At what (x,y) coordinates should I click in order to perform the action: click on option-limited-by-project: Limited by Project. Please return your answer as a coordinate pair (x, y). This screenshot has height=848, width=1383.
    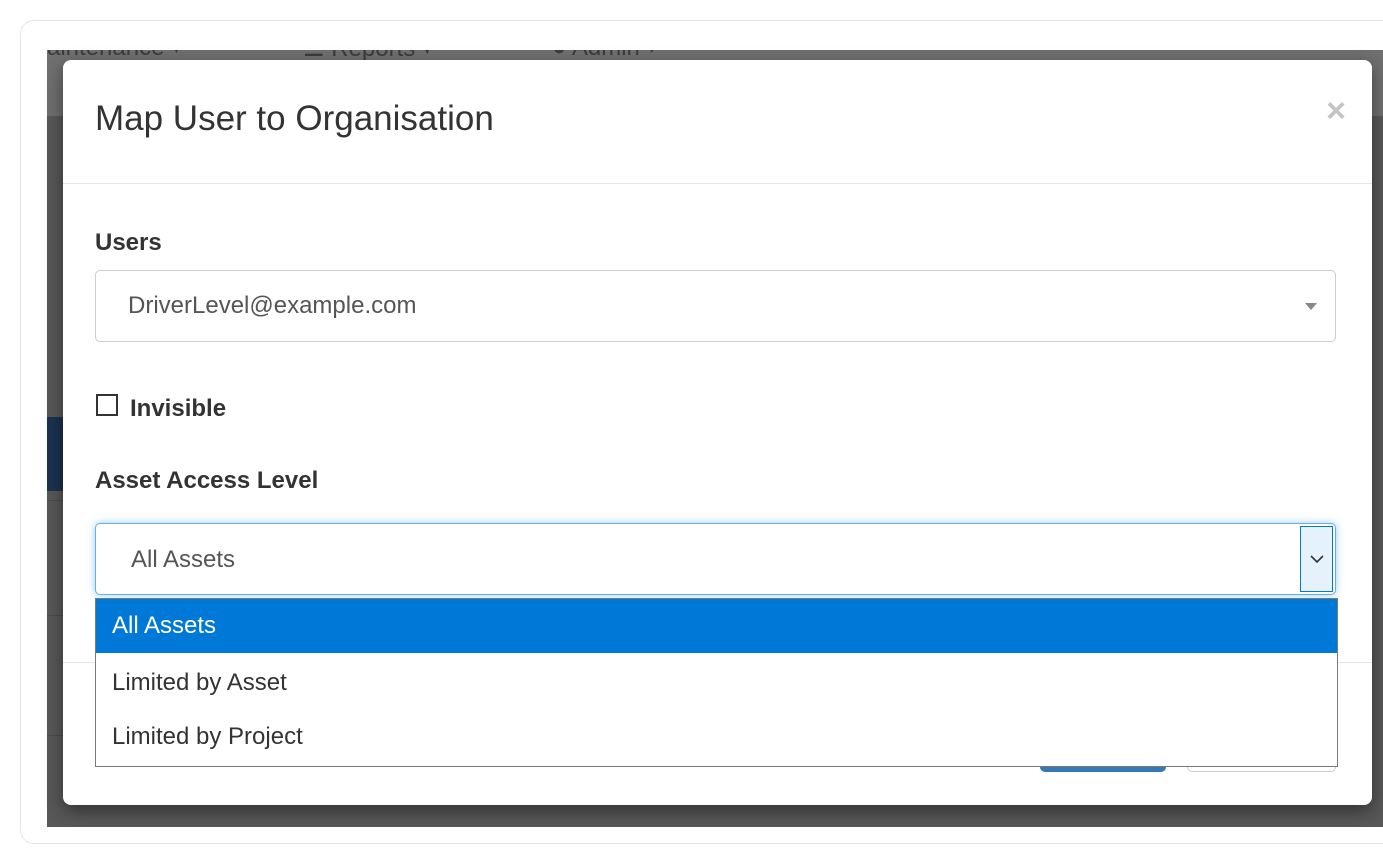
    Looking at the image, I should click on (716, 737).